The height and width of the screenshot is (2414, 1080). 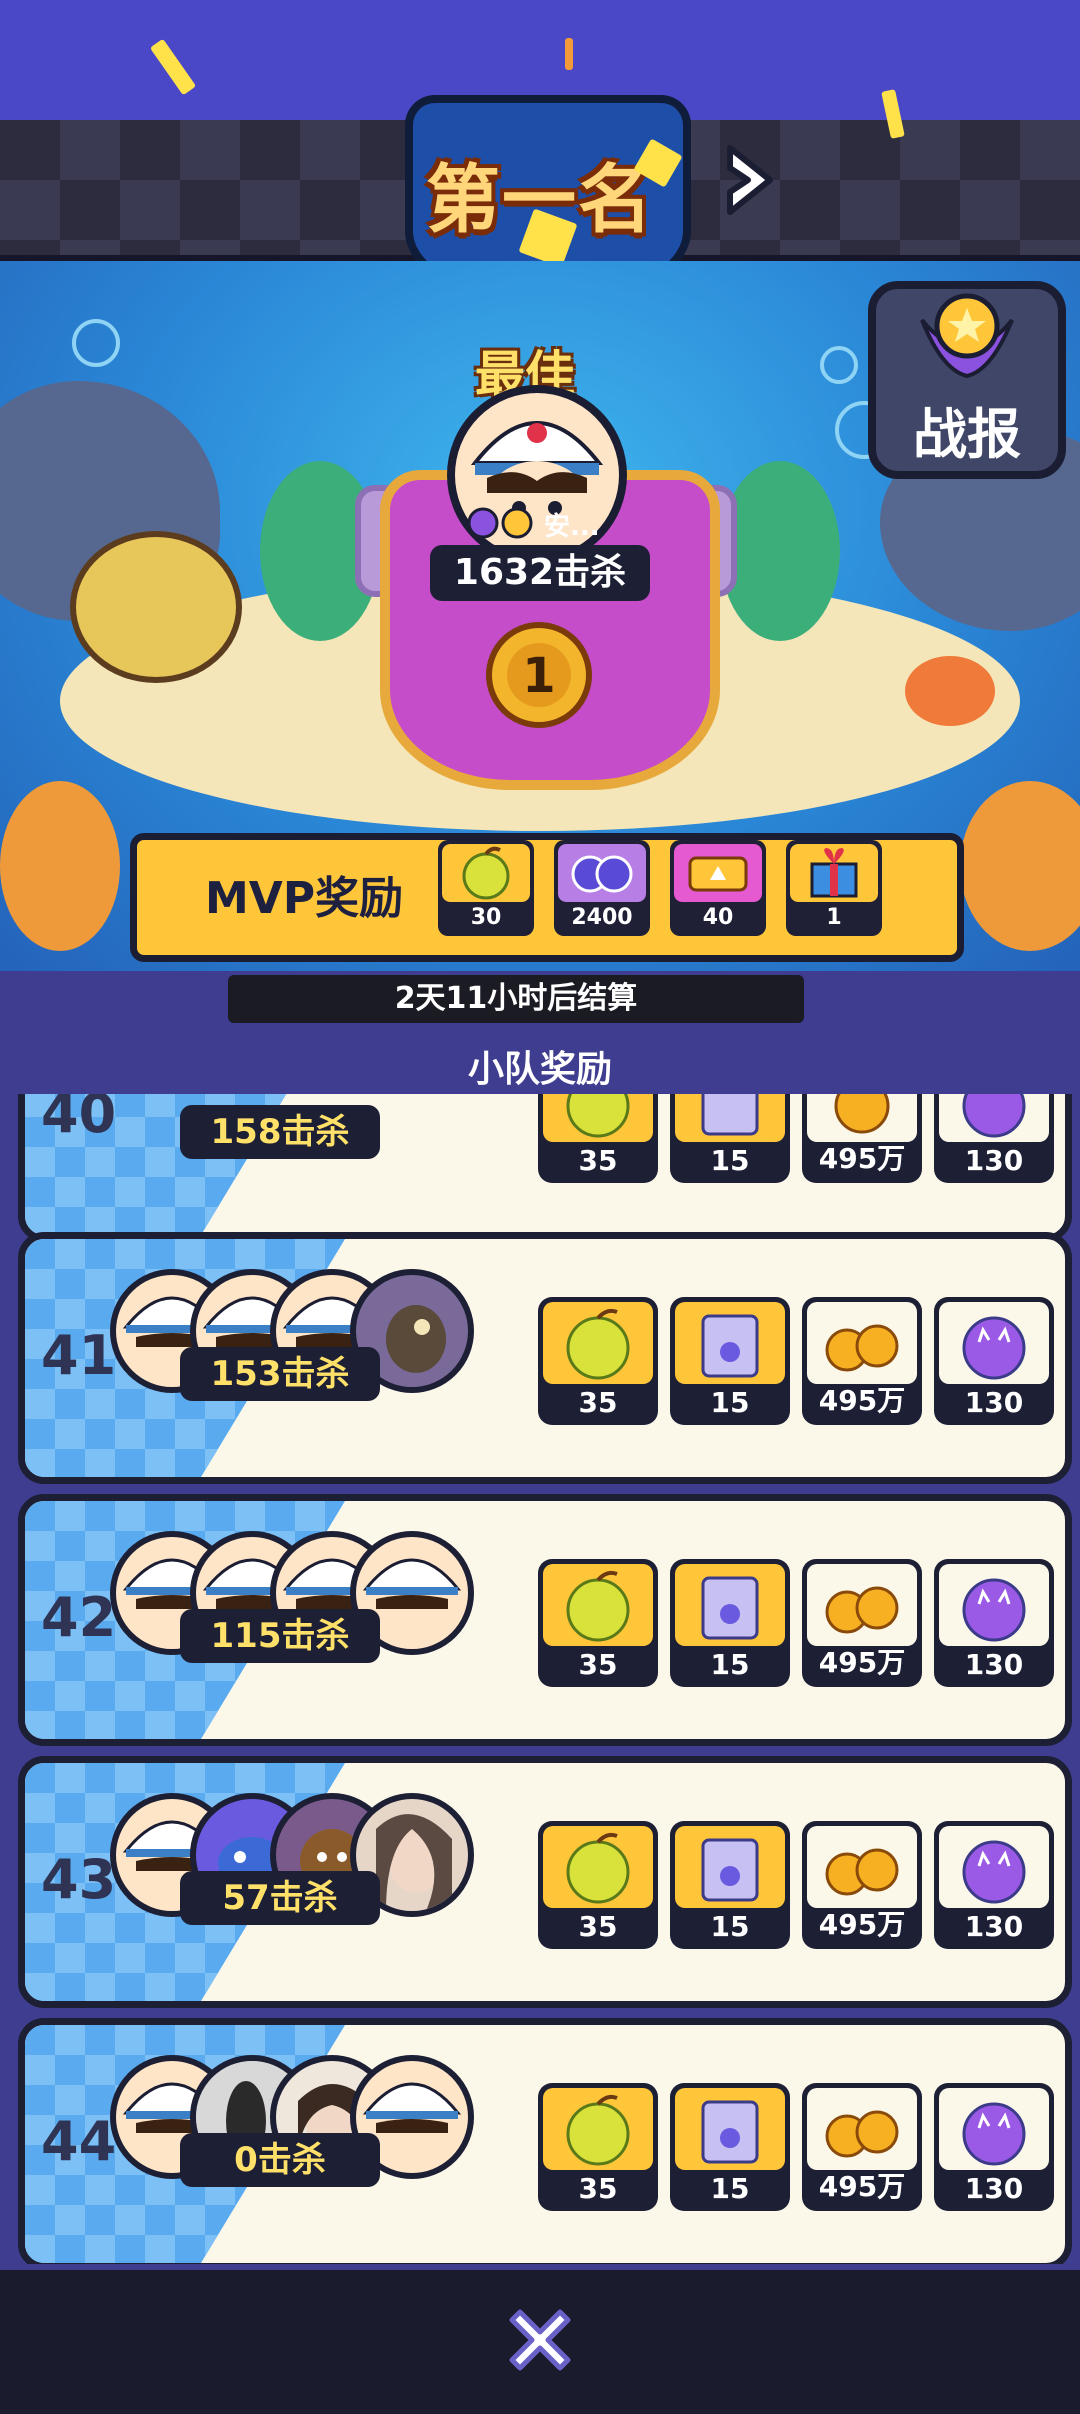 I want to click on row-kill-count: 57击杀, so click(x=280, y=1898).